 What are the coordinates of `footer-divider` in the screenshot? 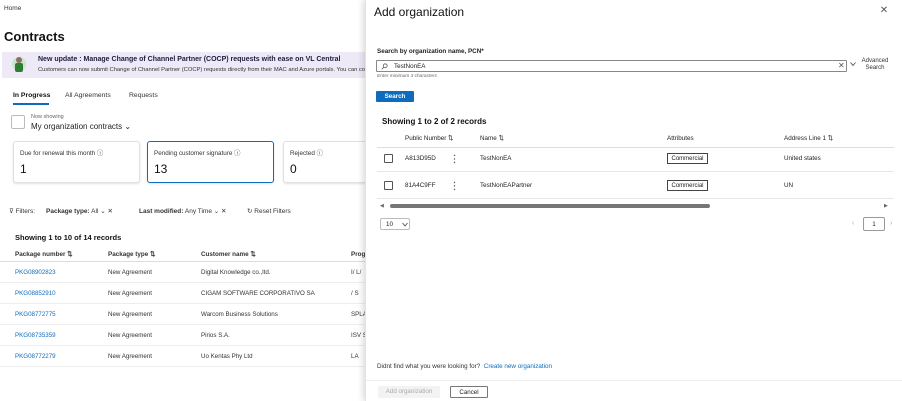 It's located at (634, 380).